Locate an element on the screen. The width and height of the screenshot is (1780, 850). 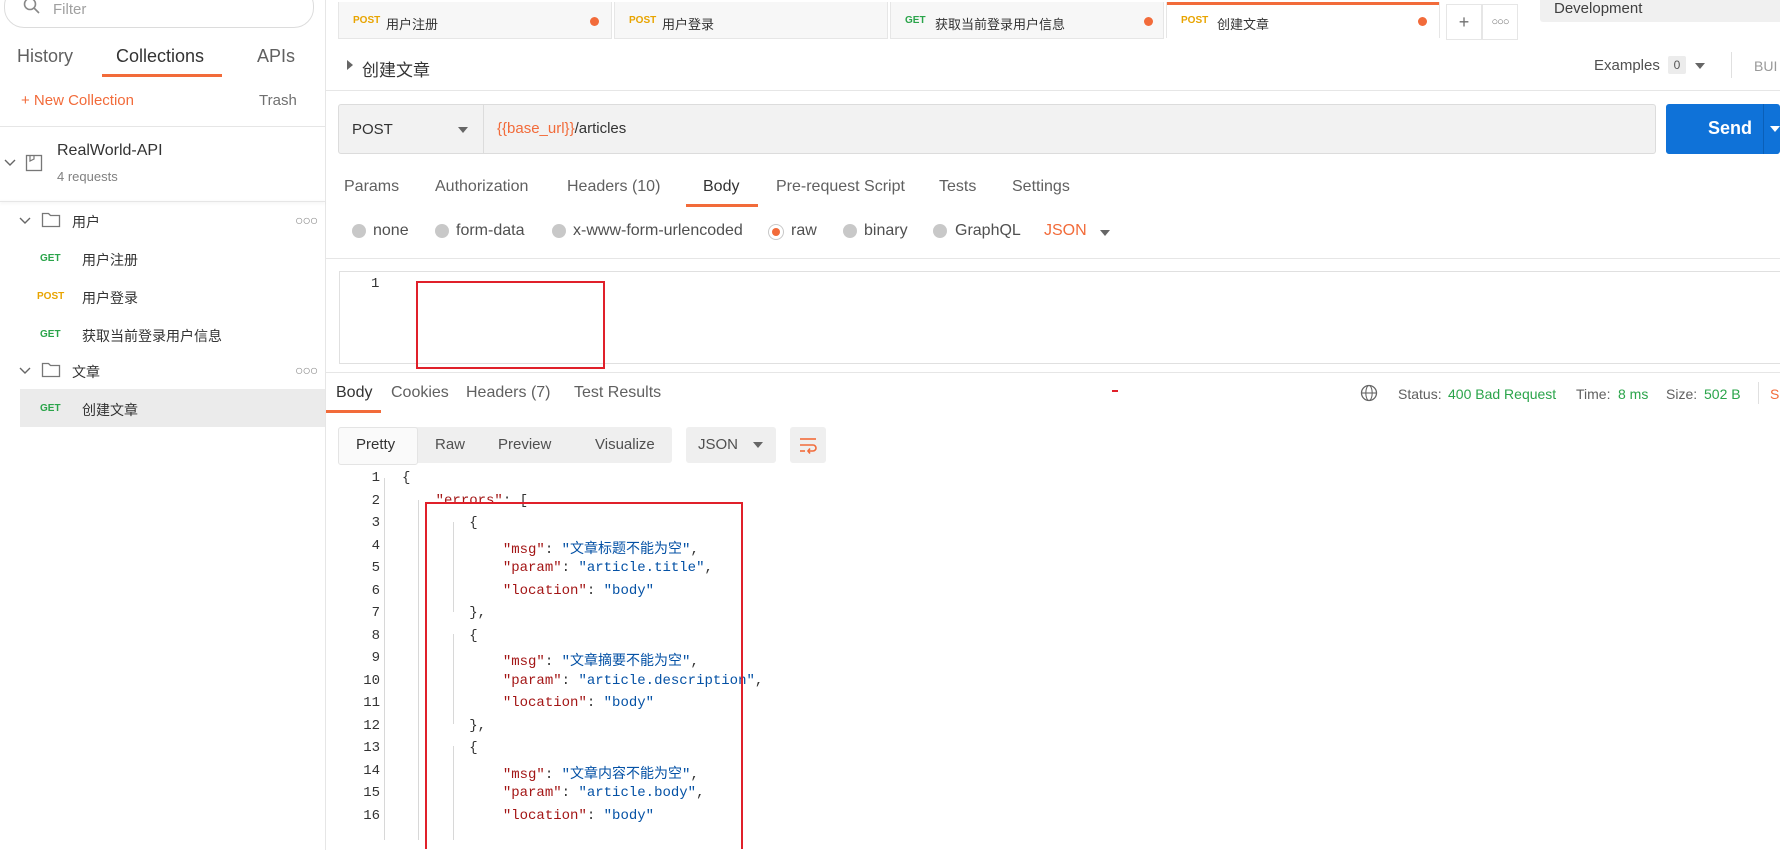
code-line: { is located at coordinates (406, 478).